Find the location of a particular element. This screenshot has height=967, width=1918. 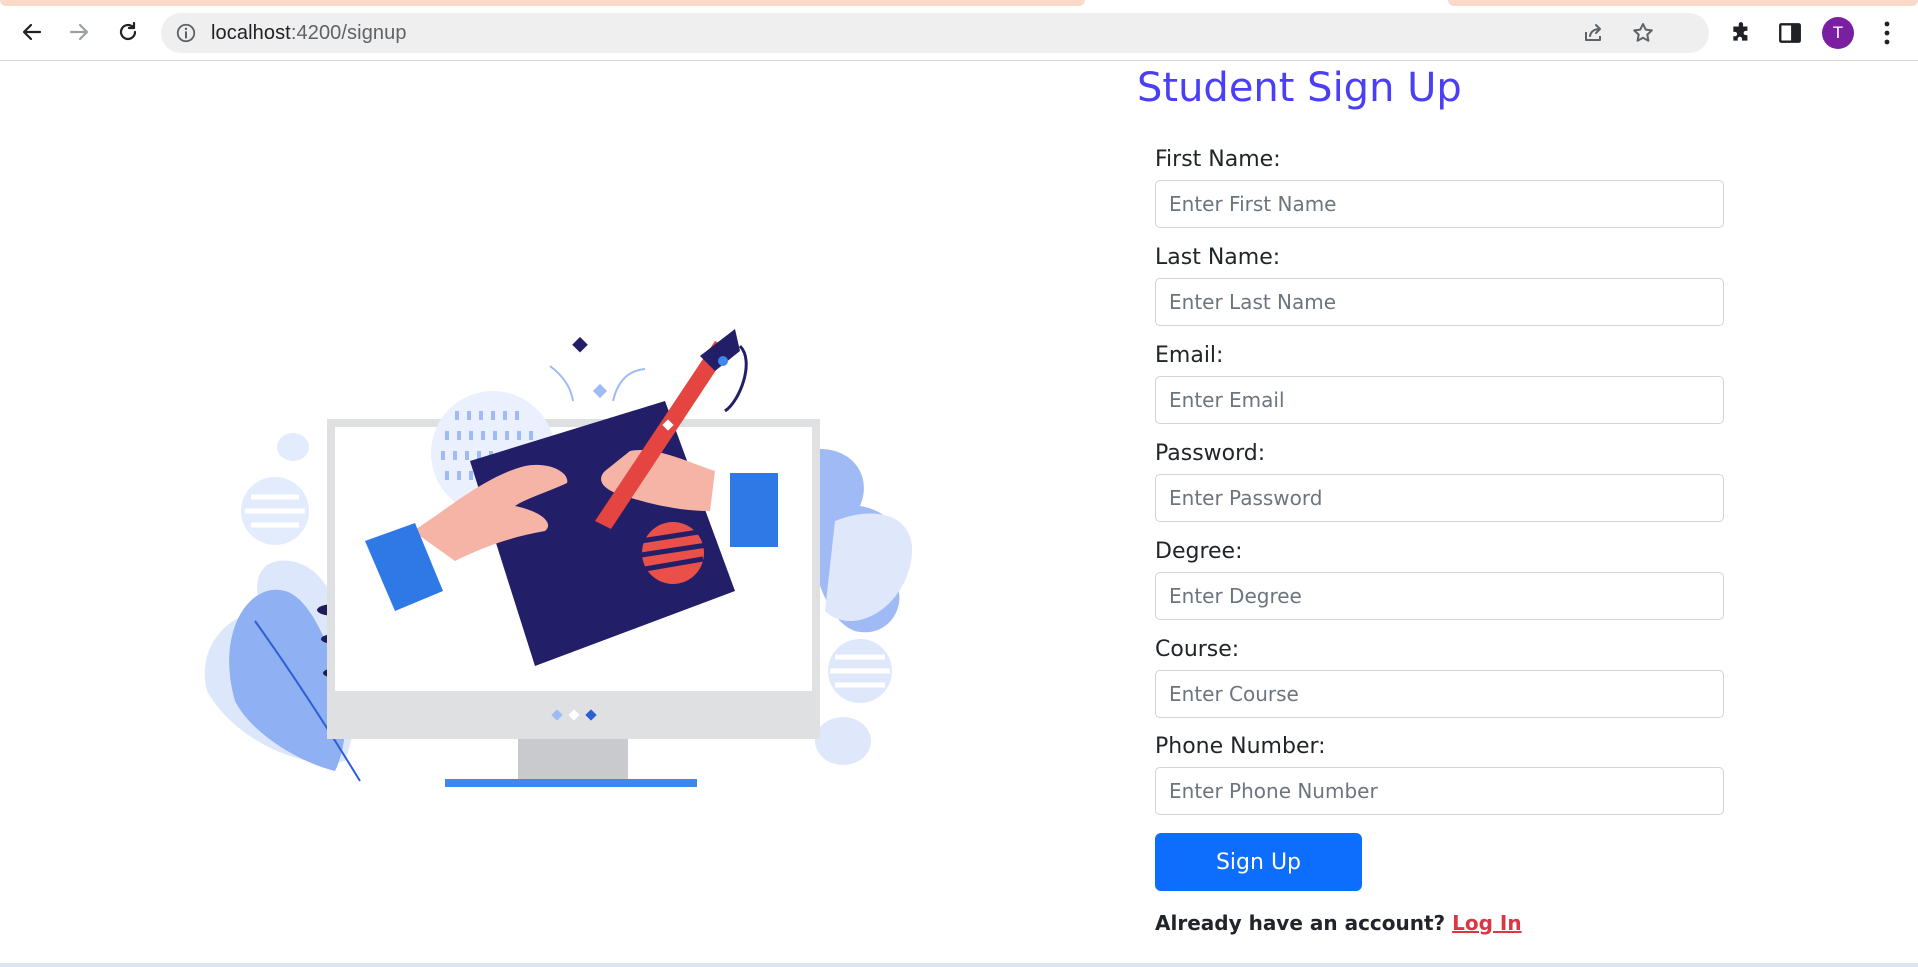

degree-label: Degree: is located at coordinates (1199, 551).